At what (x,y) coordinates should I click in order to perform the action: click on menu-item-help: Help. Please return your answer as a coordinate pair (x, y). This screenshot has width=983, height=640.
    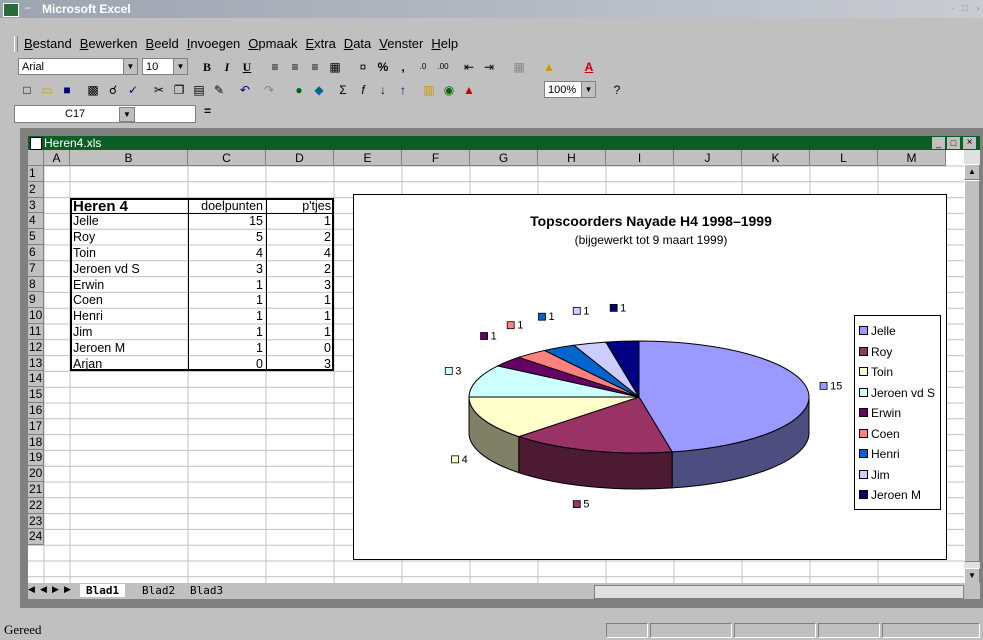
    Looking at the image, I should click on (444, 44).